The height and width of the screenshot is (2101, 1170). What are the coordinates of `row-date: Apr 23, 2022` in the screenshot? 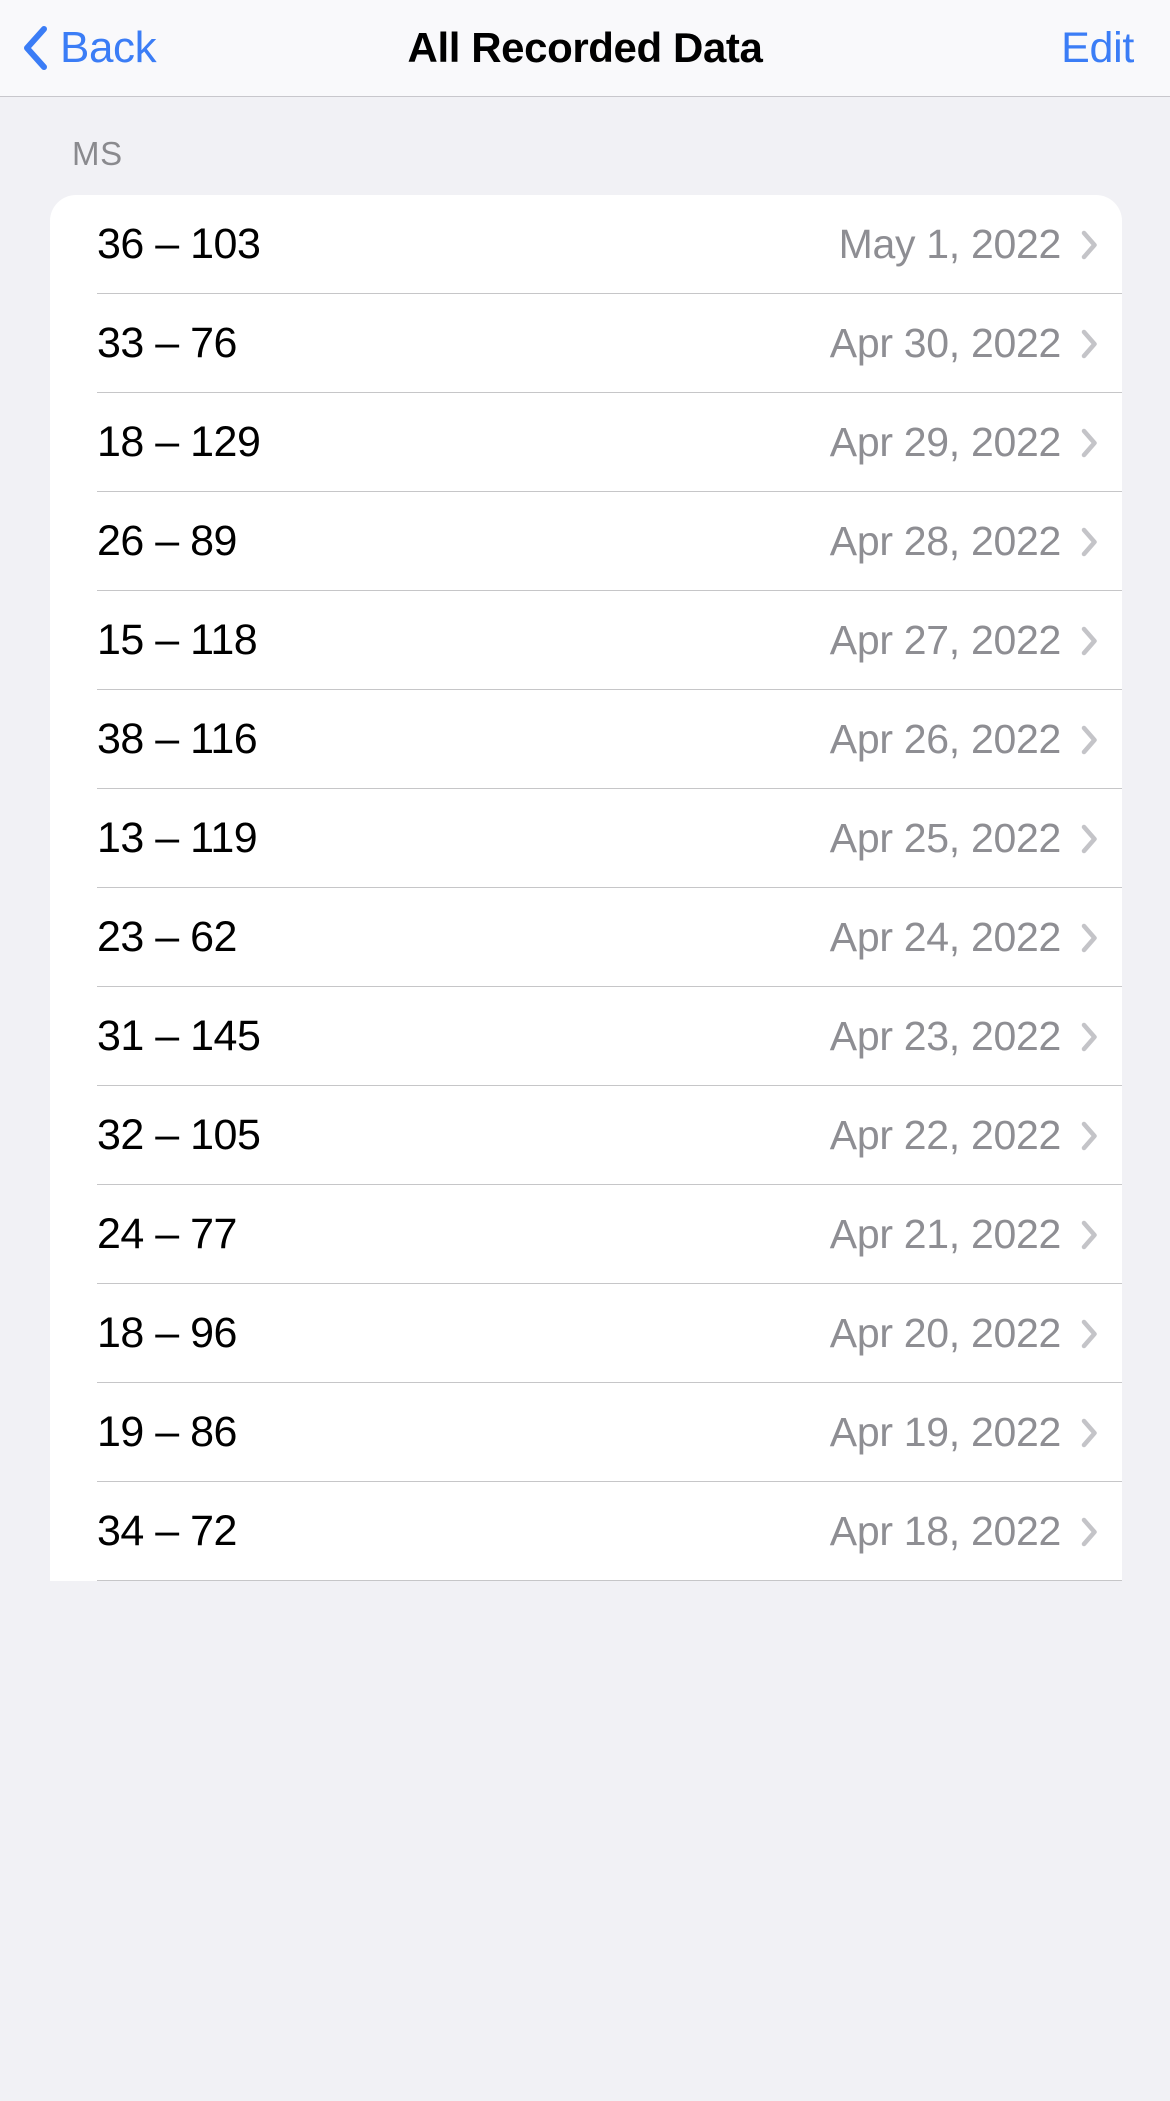 It's located at (945, 1036).